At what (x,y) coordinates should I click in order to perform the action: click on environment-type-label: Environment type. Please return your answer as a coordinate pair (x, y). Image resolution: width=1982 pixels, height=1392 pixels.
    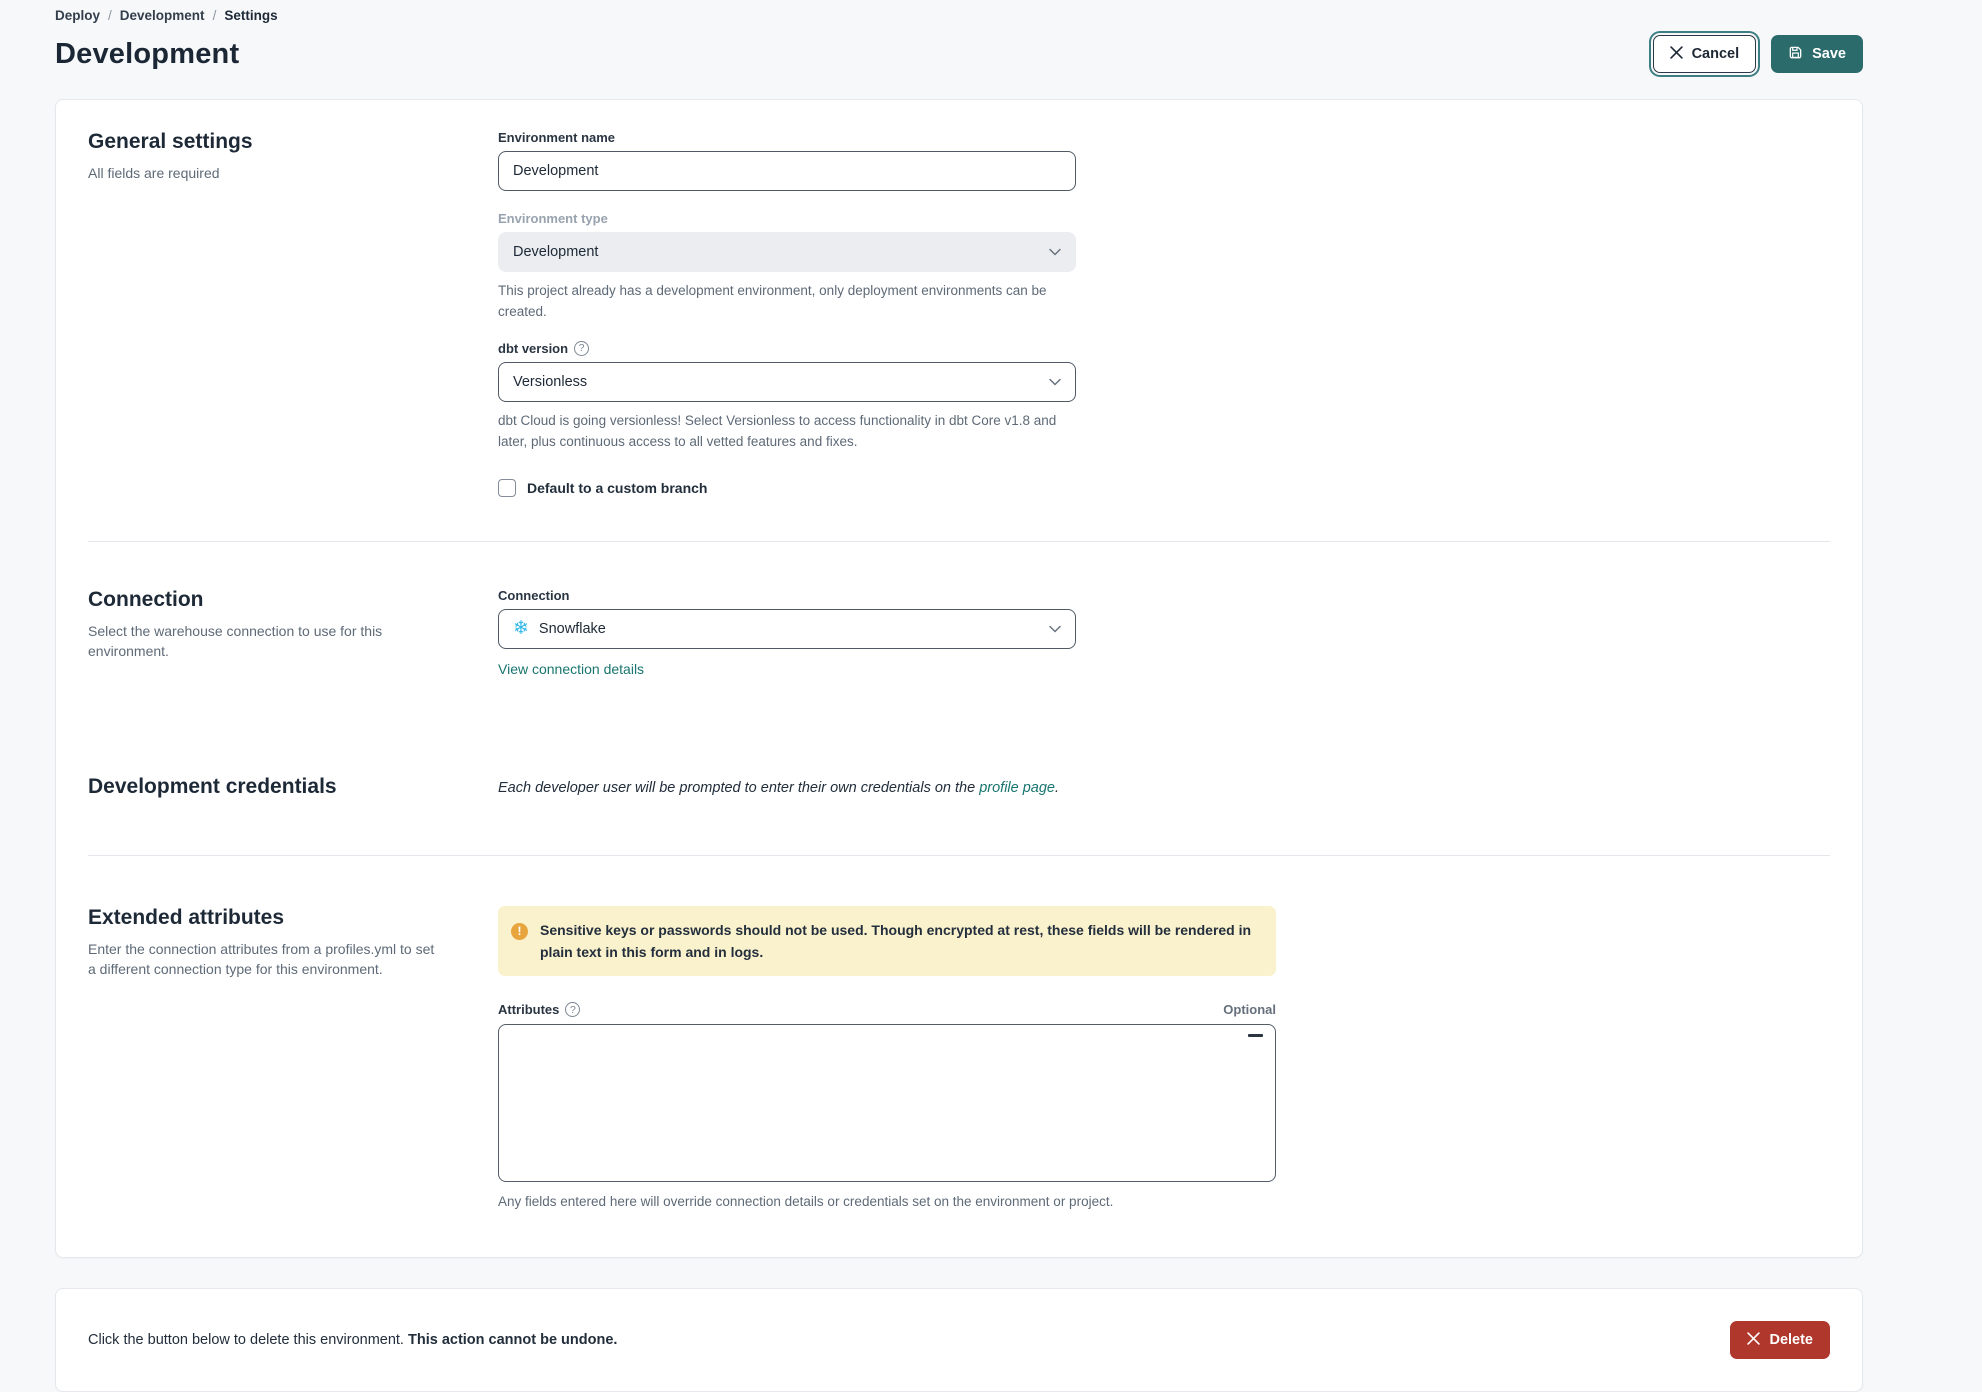
    Looking at the image, I should click on (553, 218).